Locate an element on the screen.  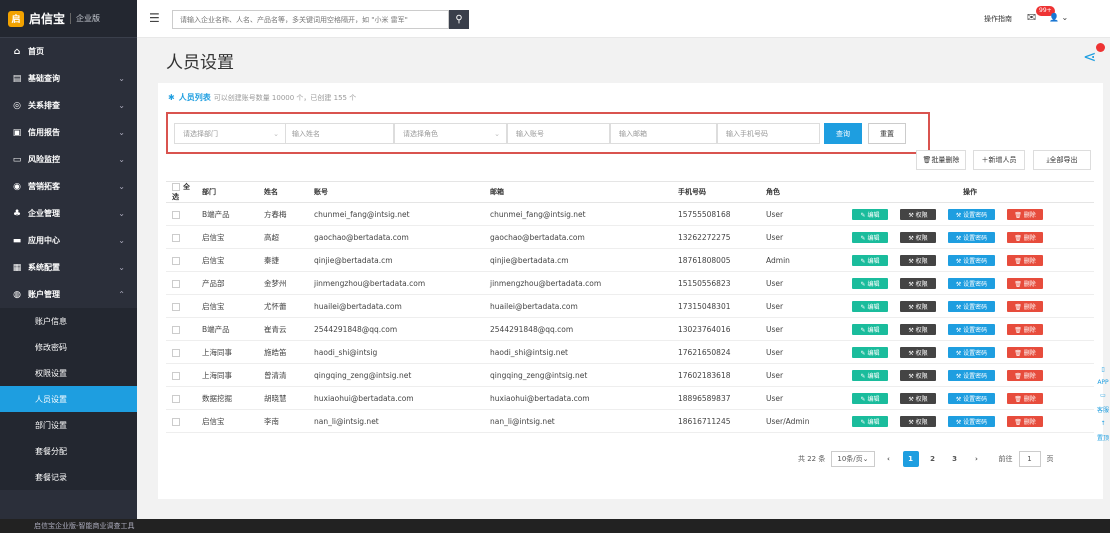
right-tool-1: ▭ 客服 is located at coordinates (1103, 403).